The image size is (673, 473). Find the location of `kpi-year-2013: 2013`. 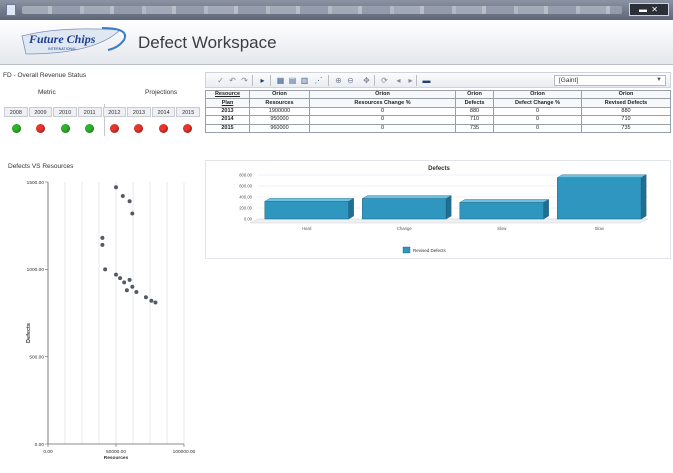

kpi-year-2013: 2013 is located at coordinates (139, 112).